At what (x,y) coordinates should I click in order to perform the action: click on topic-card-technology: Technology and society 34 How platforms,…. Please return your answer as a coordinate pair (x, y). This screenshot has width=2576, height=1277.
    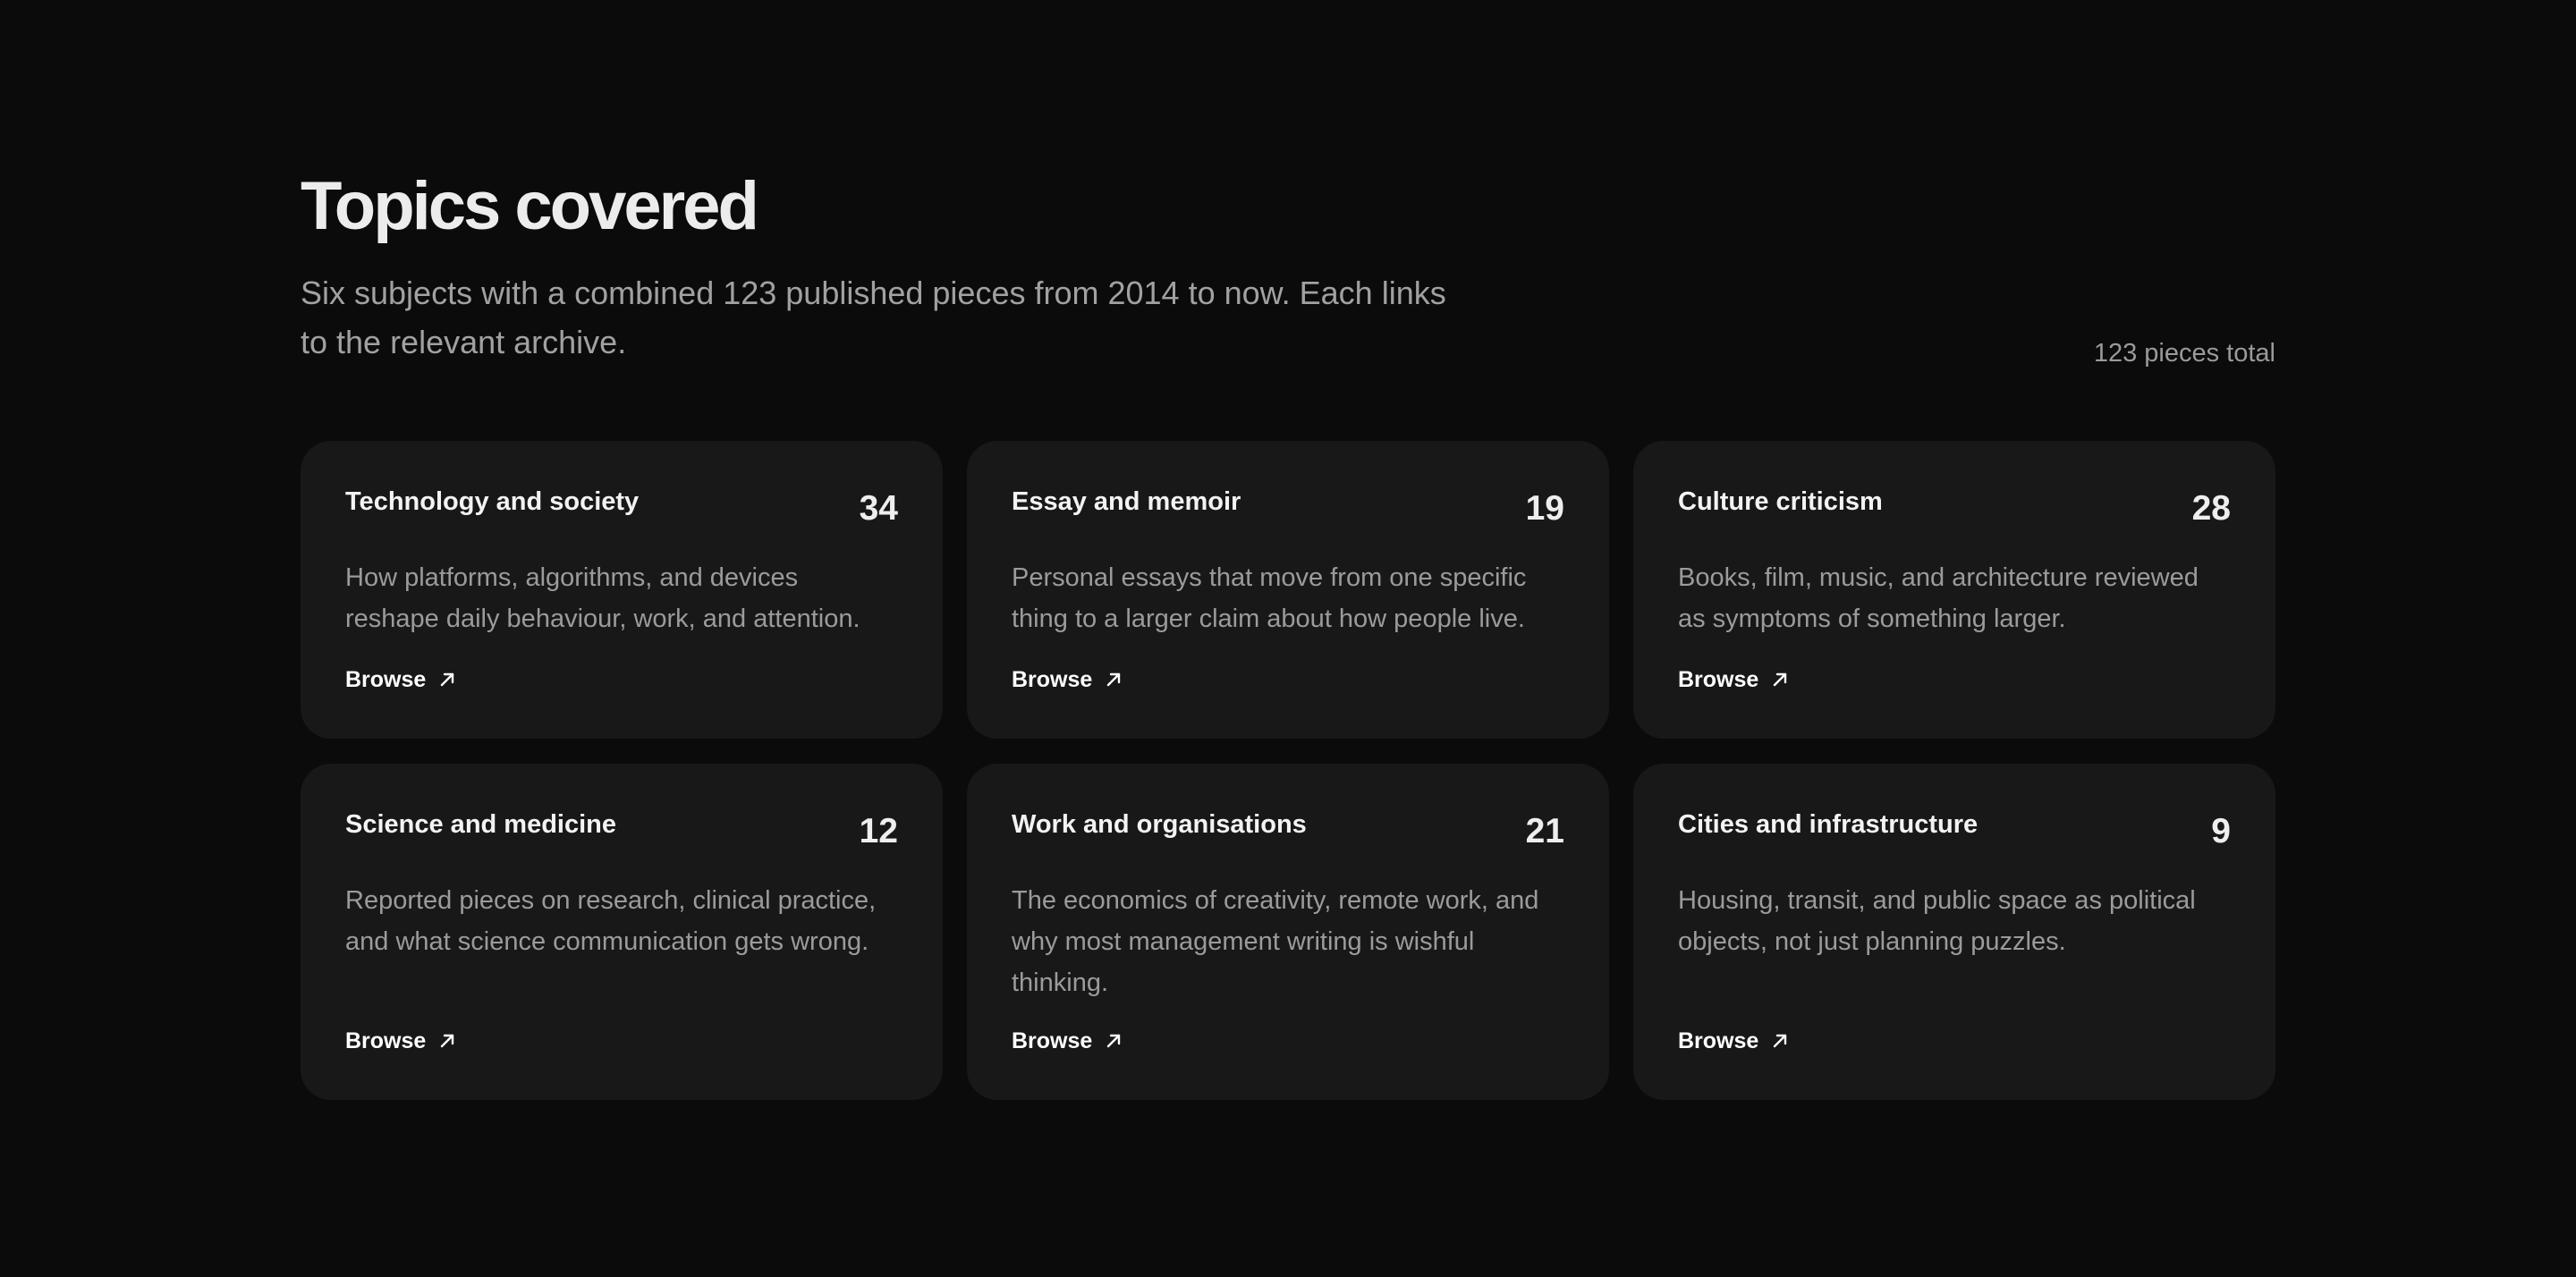
    Looking at the image, I should click on (622, 590).